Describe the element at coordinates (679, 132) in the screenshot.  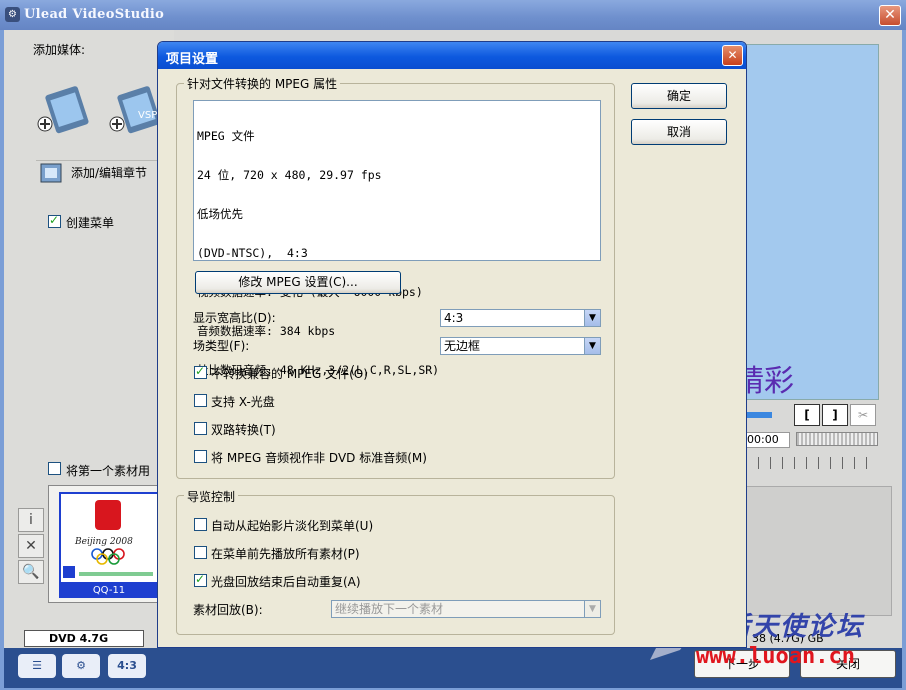
I see `cancel-button: 取消` at that location.